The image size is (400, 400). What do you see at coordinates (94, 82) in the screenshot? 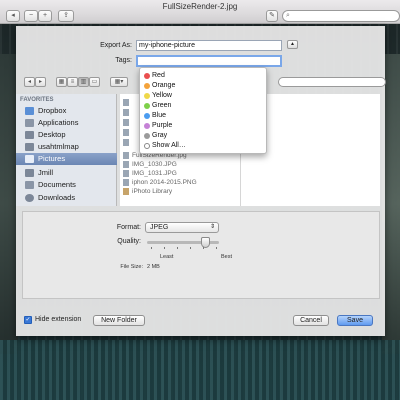
I see `coverflow-view-icon: ▭` at bounding box center [94, 82].